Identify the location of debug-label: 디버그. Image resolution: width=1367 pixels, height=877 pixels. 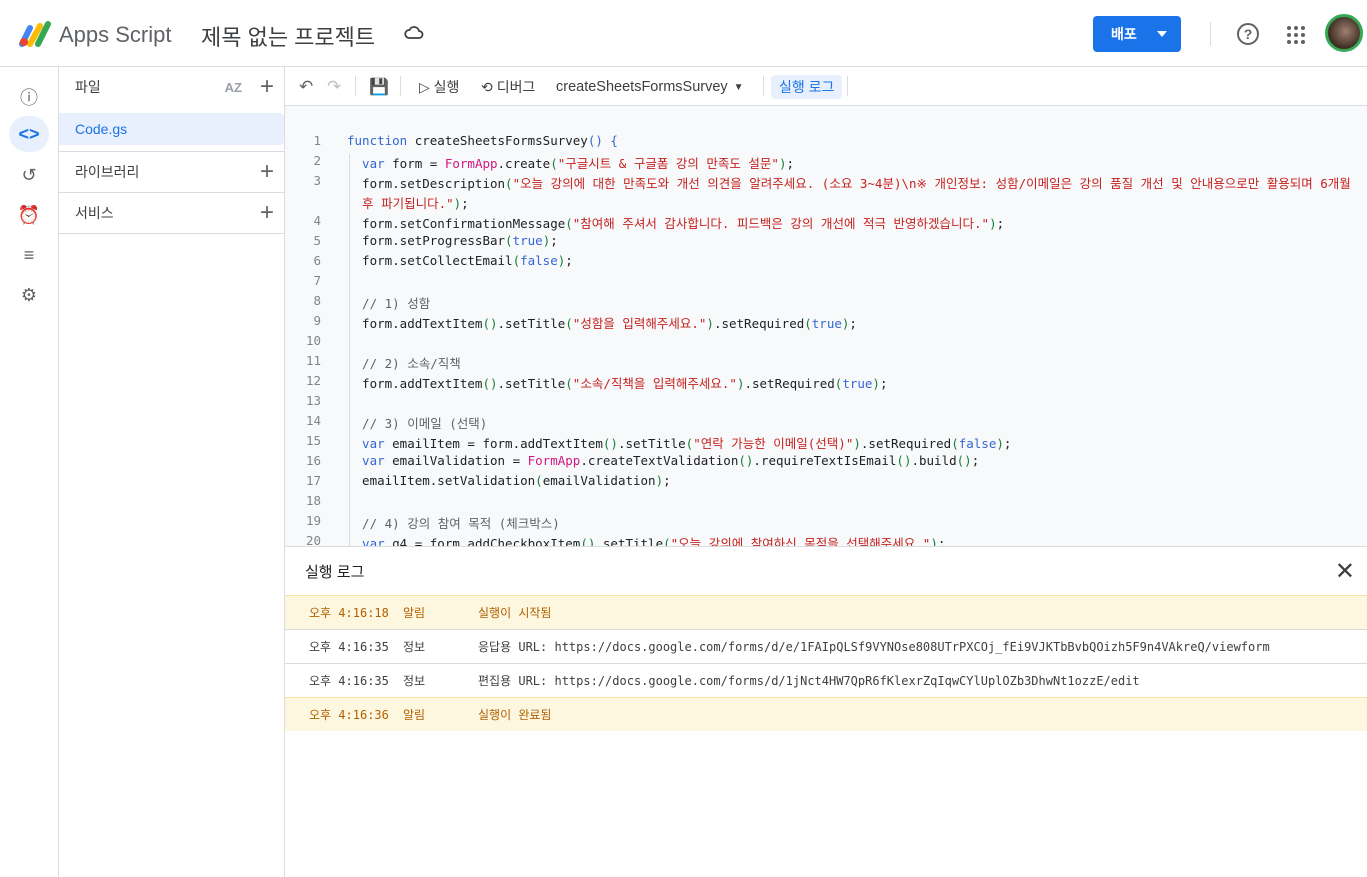
(516, 87).